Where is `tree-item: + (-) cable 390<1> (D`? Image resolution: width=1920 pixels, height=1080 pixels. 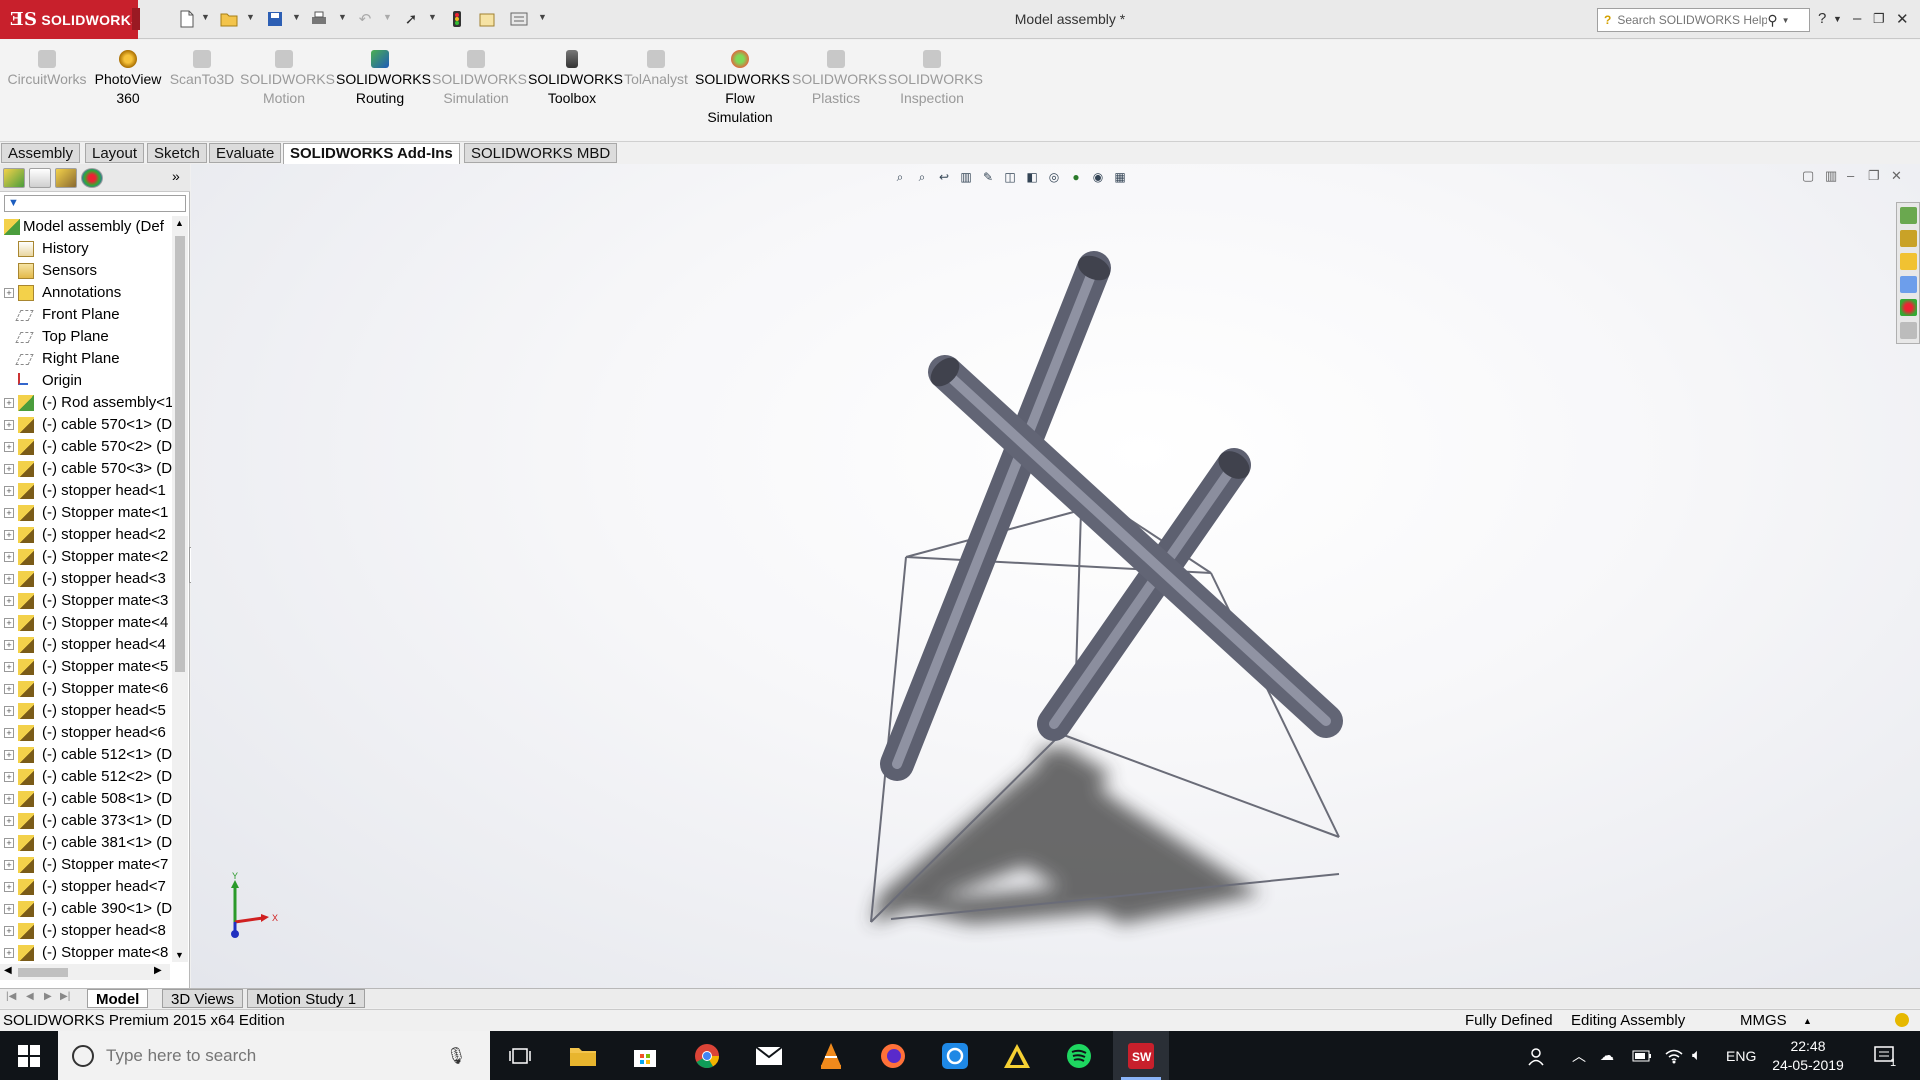
tree-item: + (-) cable 390<1> (D is located at coordinates (86, 909).